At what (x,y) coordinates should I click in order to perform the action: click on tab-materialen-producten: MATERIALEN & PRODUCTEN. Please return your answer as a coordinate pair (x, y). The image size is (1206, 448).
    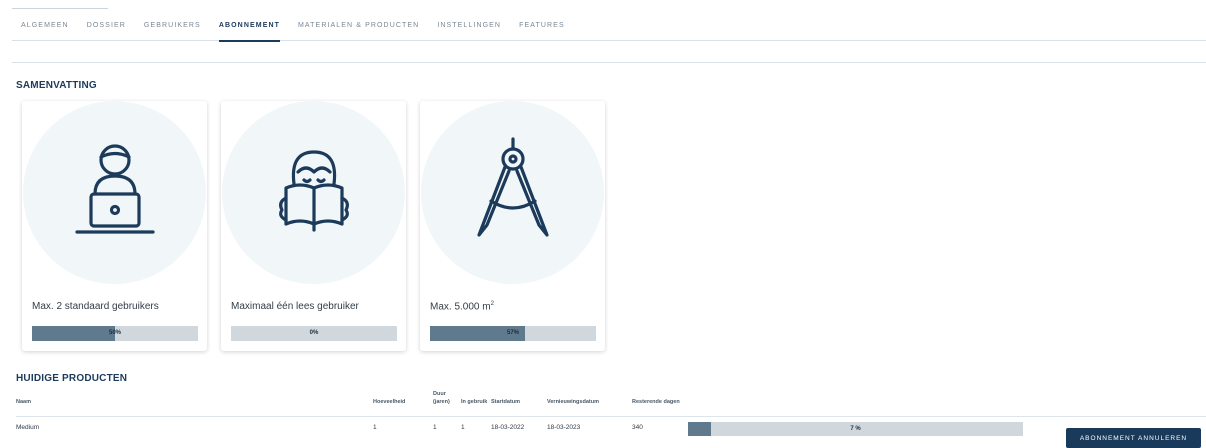
    Looking at the image, I should click on (358, 25).